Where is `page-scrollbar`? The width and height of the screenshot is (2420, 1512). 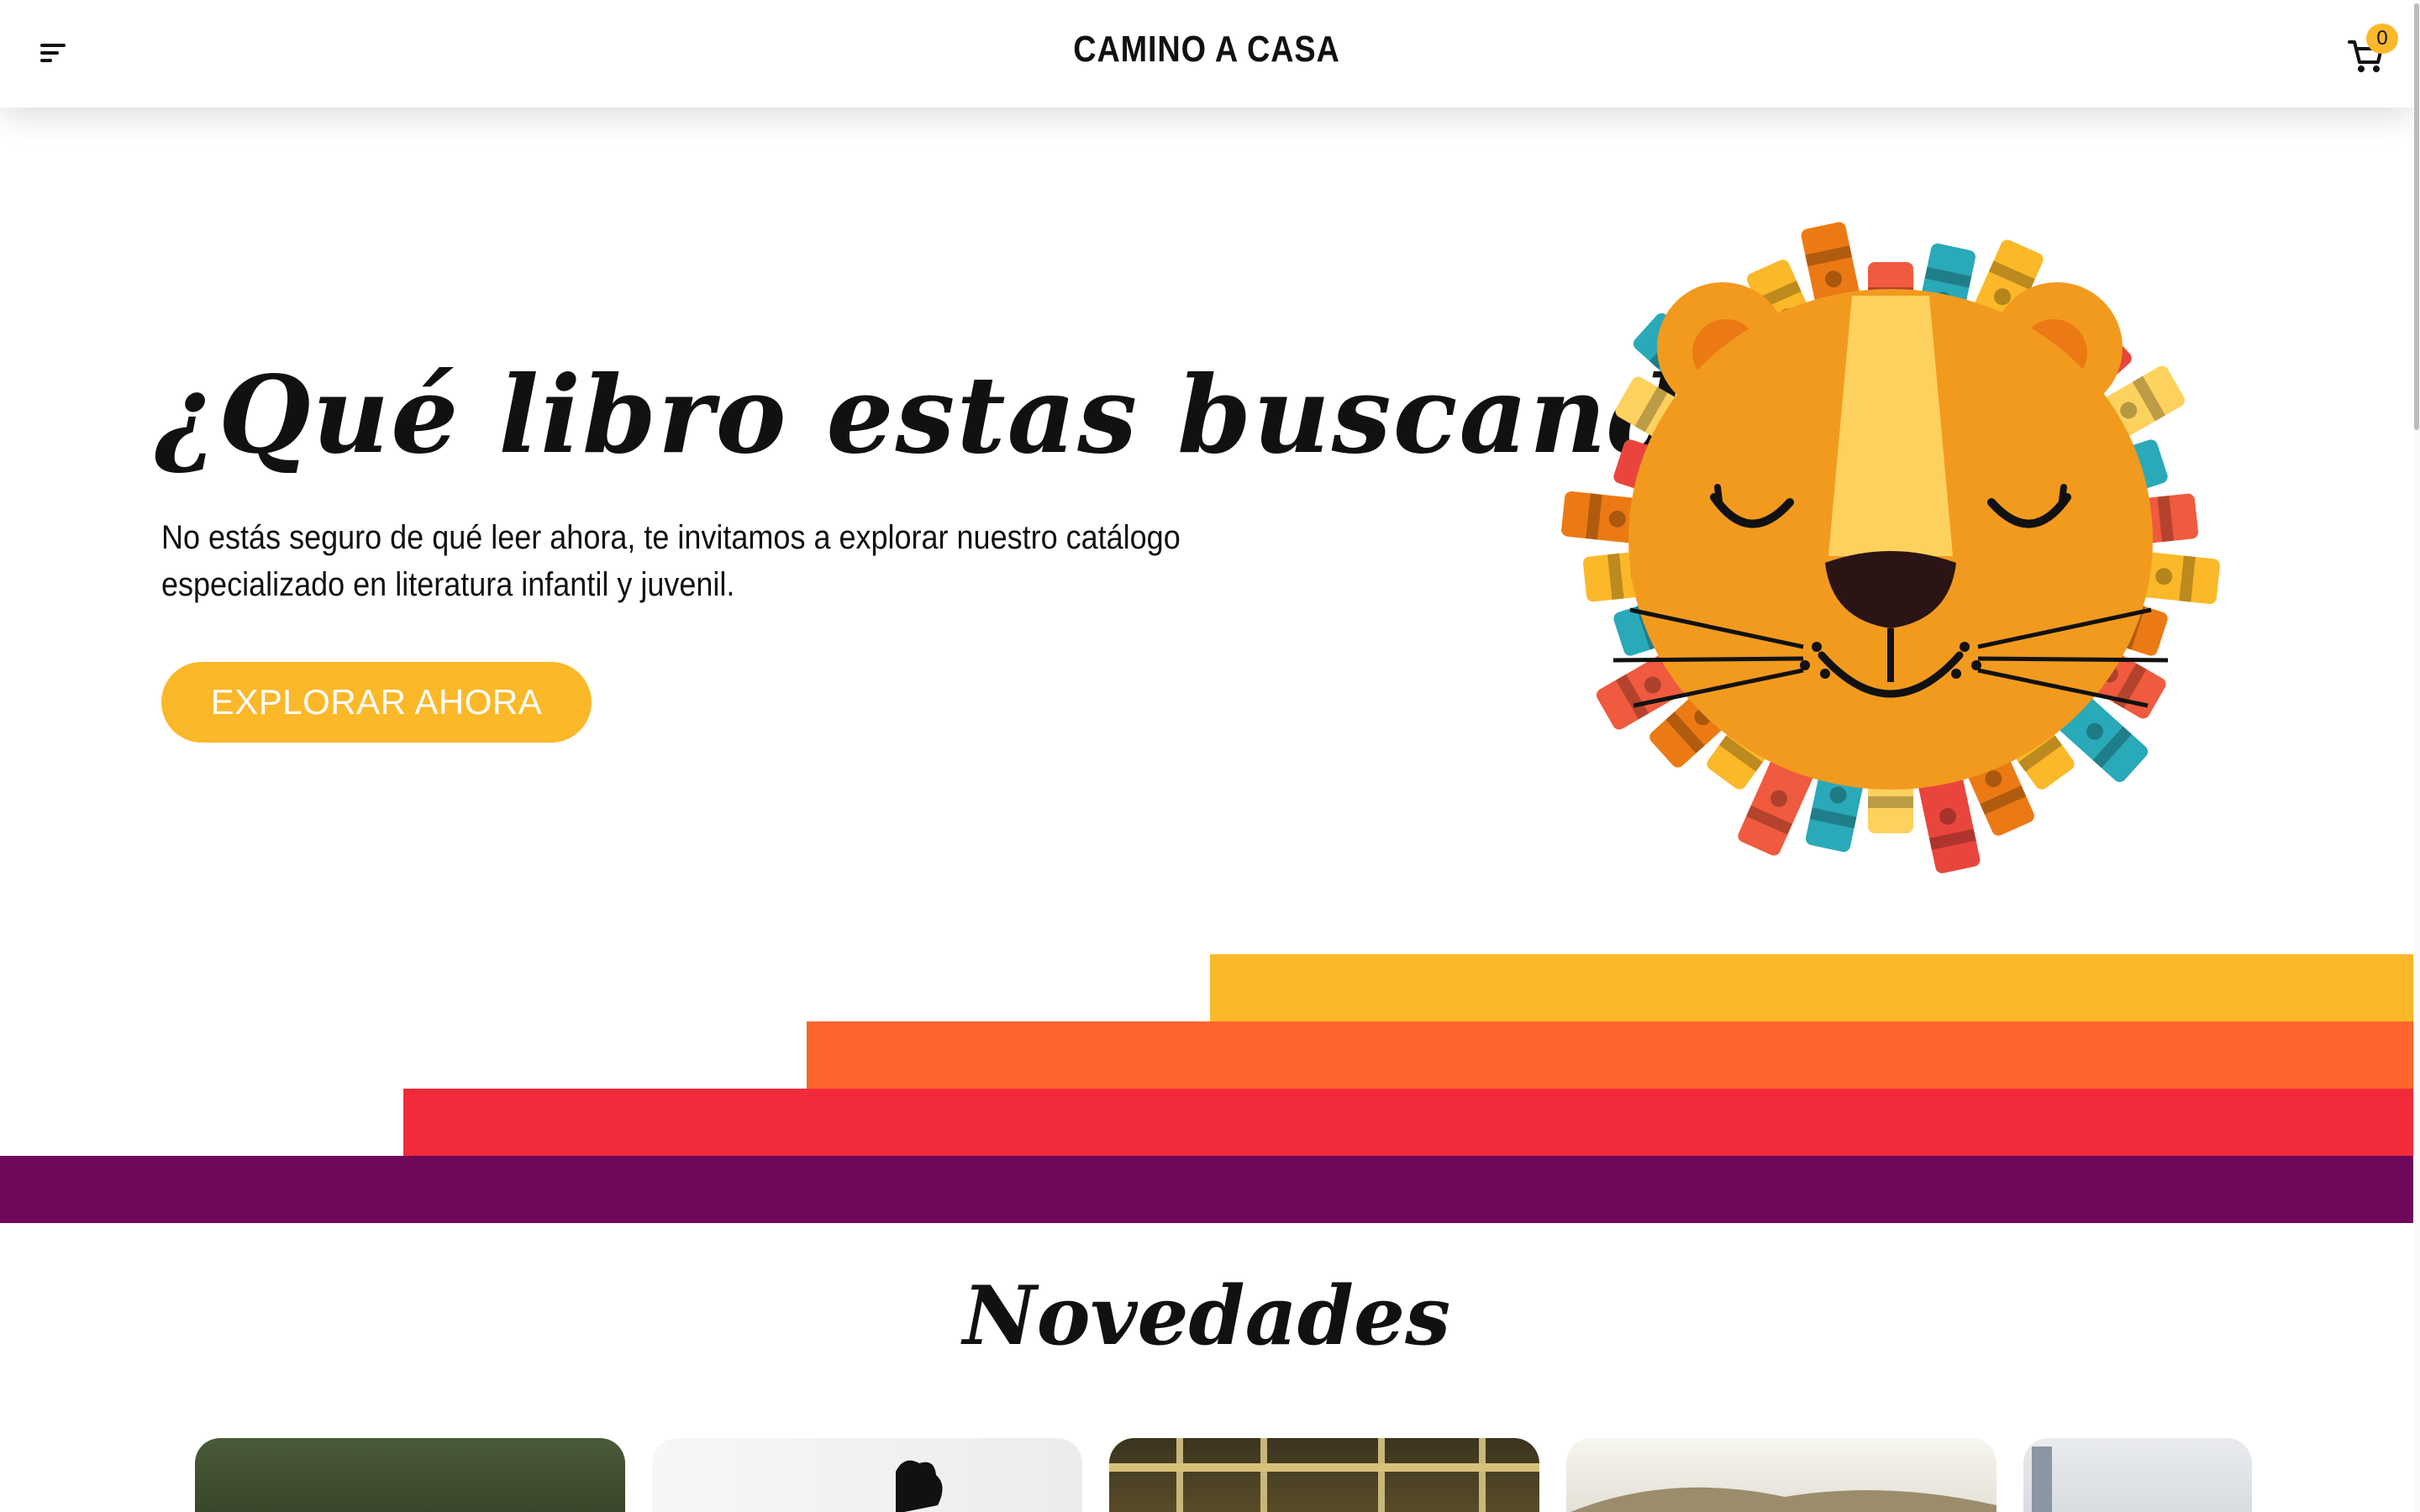
page-scrollbar is located at coordinates (2416, 756).